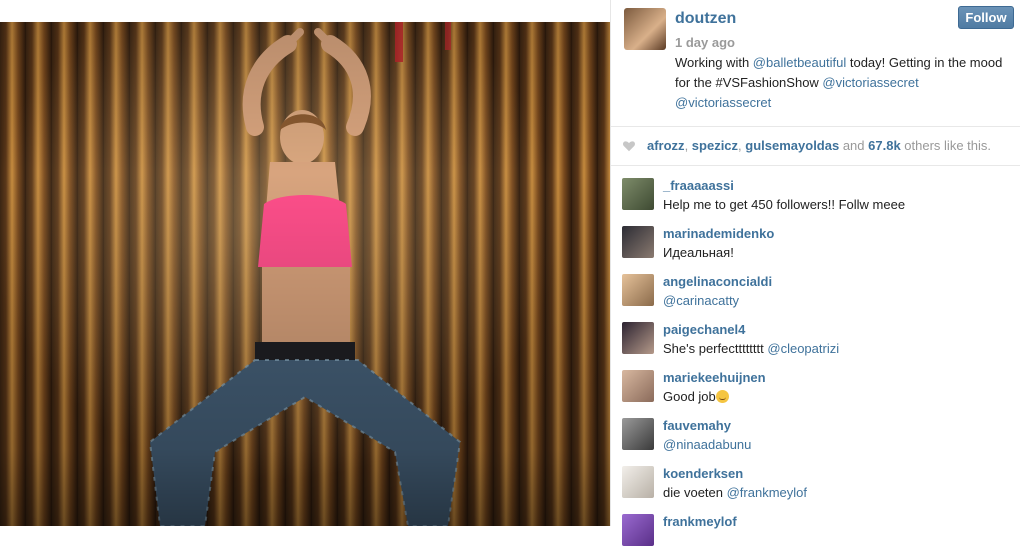 The image size is (1020, 550). Describe the element at coordinates (645, 29) in the screenshot. I see `owner-avatar` at that location.